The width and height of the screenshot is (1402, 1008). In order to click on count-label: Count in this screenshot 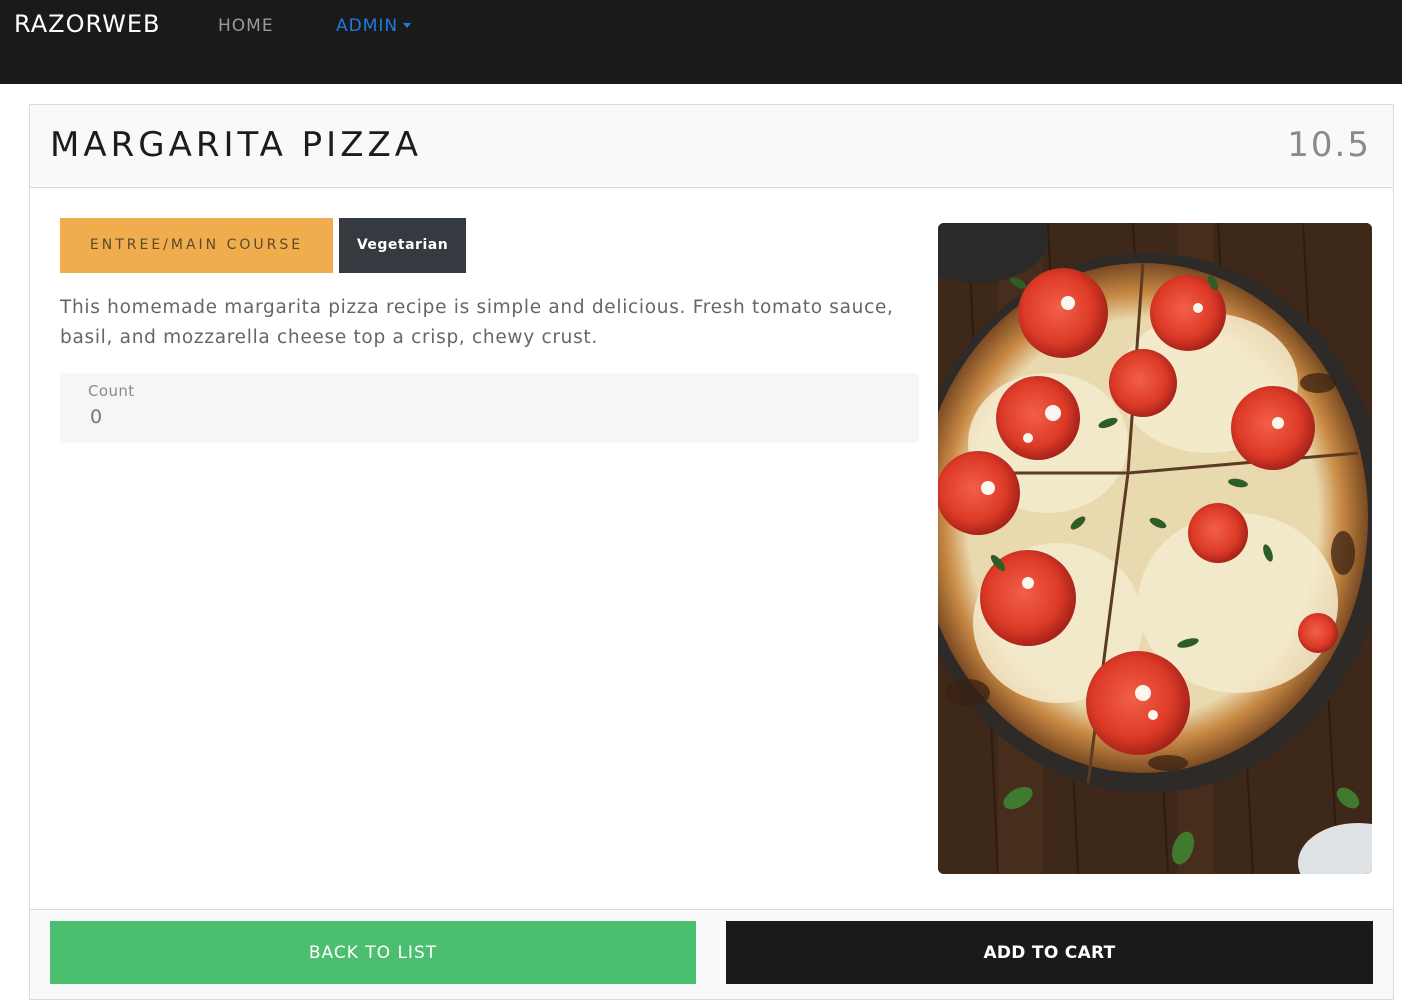, I will do `click(111, 391)`.